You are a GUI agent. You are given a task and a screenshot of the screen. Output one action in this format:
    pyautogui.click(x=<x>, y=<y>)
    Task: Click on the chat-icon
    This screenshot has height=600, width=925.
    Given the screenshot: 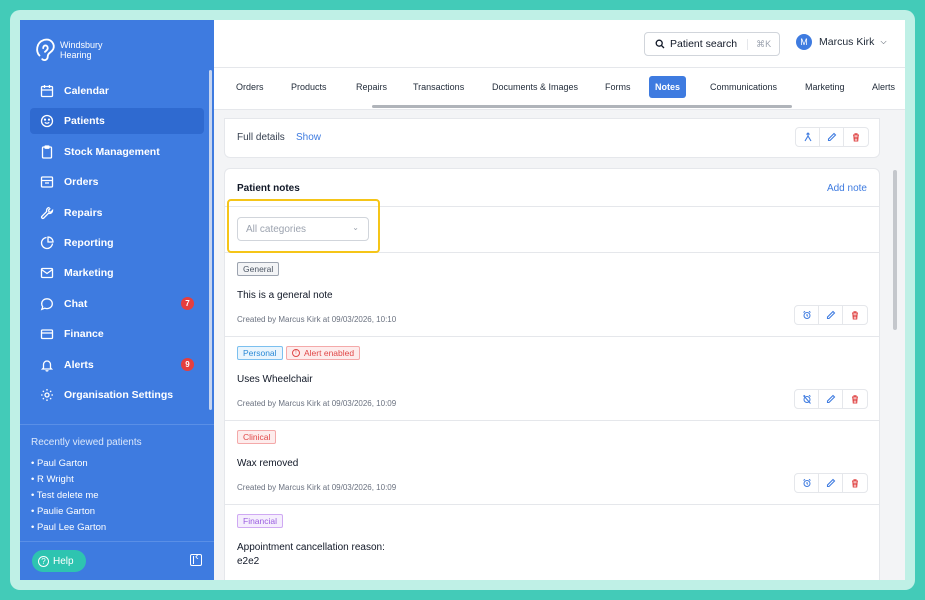 What is the action you would take?
    pyautogui.click(x=47, y=304)
    